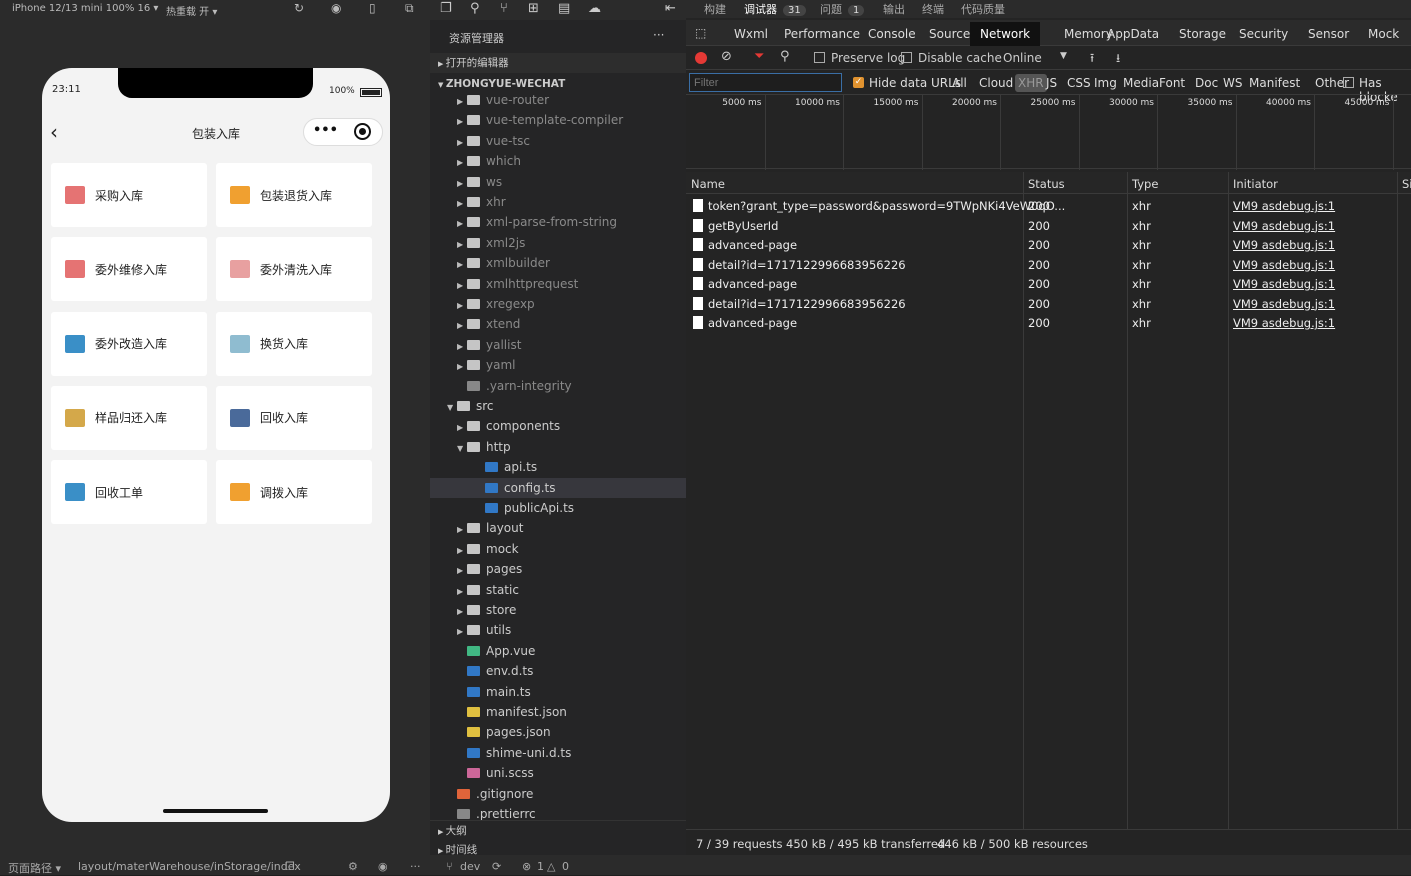 The height and width of the screenshot is (876, 1411). I want to click on tree-folder: ▶ xml-parse-from-string, so click(558, 222).